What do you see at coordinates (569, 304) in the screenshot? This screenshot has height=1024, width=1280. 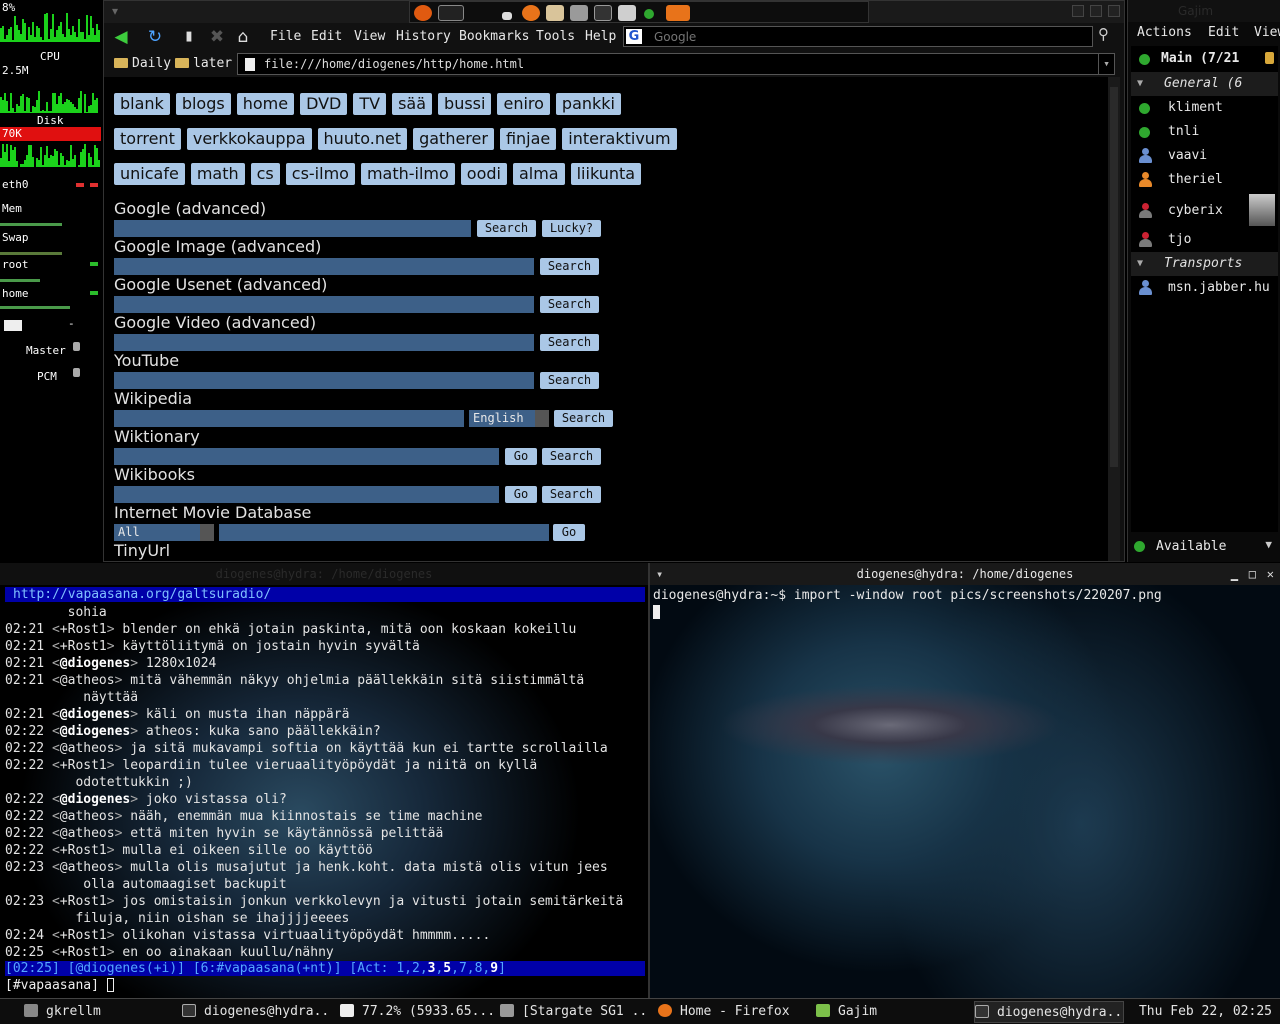 I see `google-usenet-search-button: Search` at bounding box center [569, 304].